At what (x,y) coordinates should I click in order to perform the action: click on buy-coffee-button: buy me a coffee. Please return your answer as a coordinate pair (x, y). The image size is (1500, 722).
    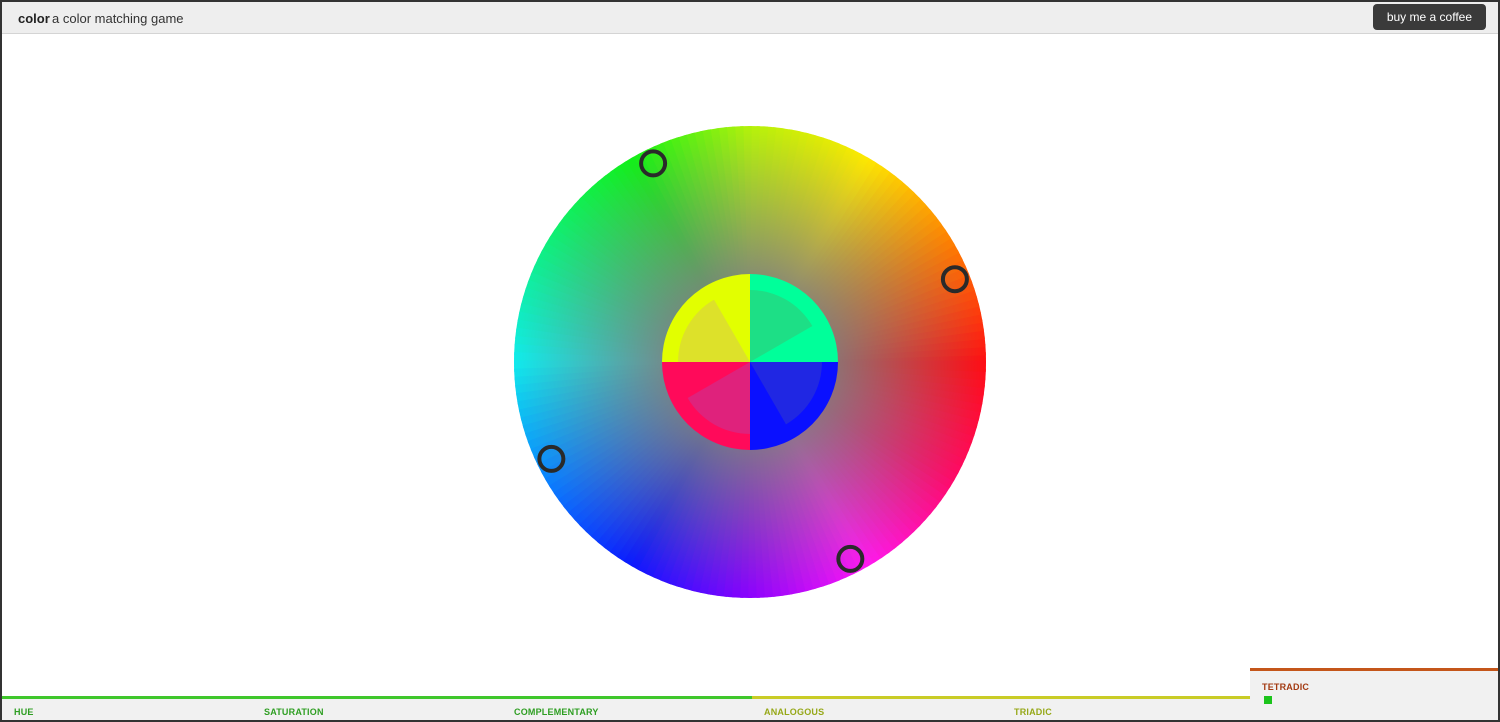
    Looking at the image, I should click on (1429, 17).